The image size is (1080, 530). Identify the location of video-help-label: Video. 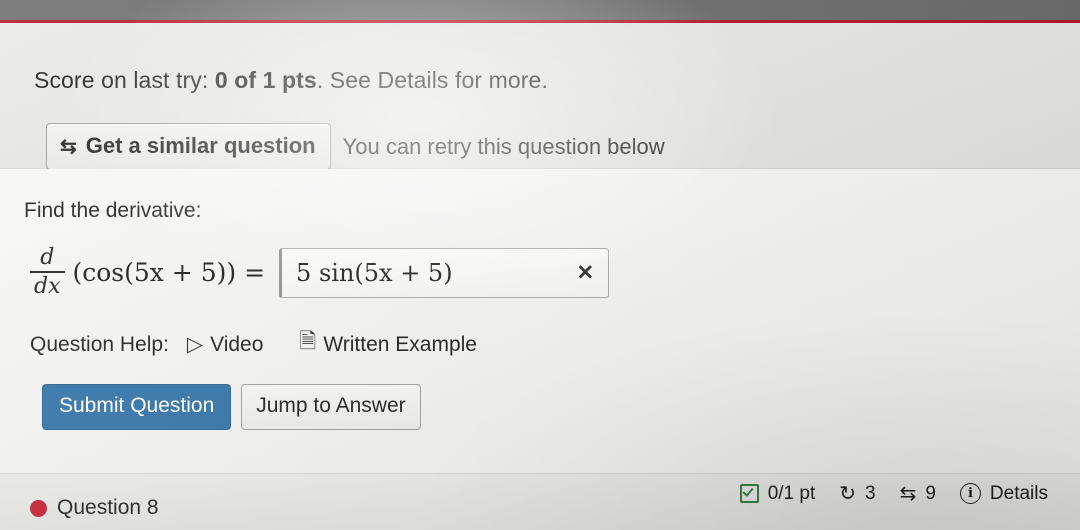
(237, 344).